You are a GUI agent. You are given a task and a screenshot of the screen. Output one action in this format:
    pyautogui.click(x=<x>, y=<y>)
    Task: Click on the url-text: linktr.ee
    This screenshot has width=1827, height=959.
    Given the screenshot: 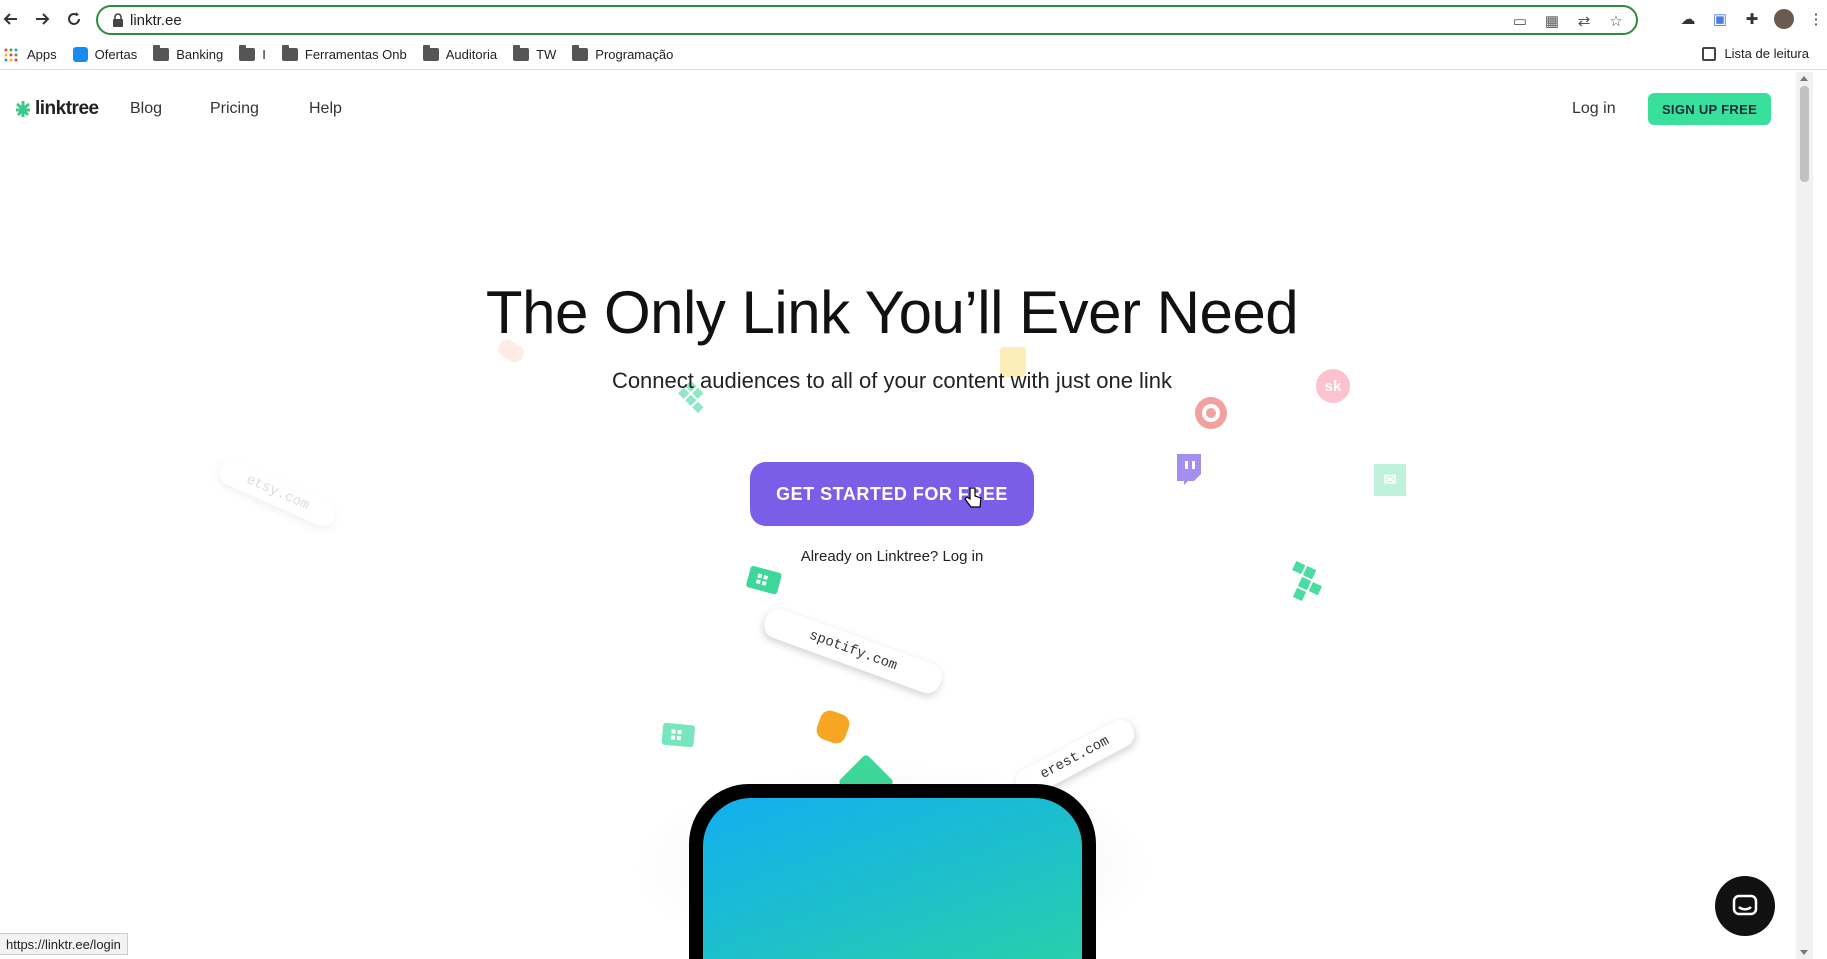 What is the action you would take?
    pyautogui.click(x=156, y=20)
    